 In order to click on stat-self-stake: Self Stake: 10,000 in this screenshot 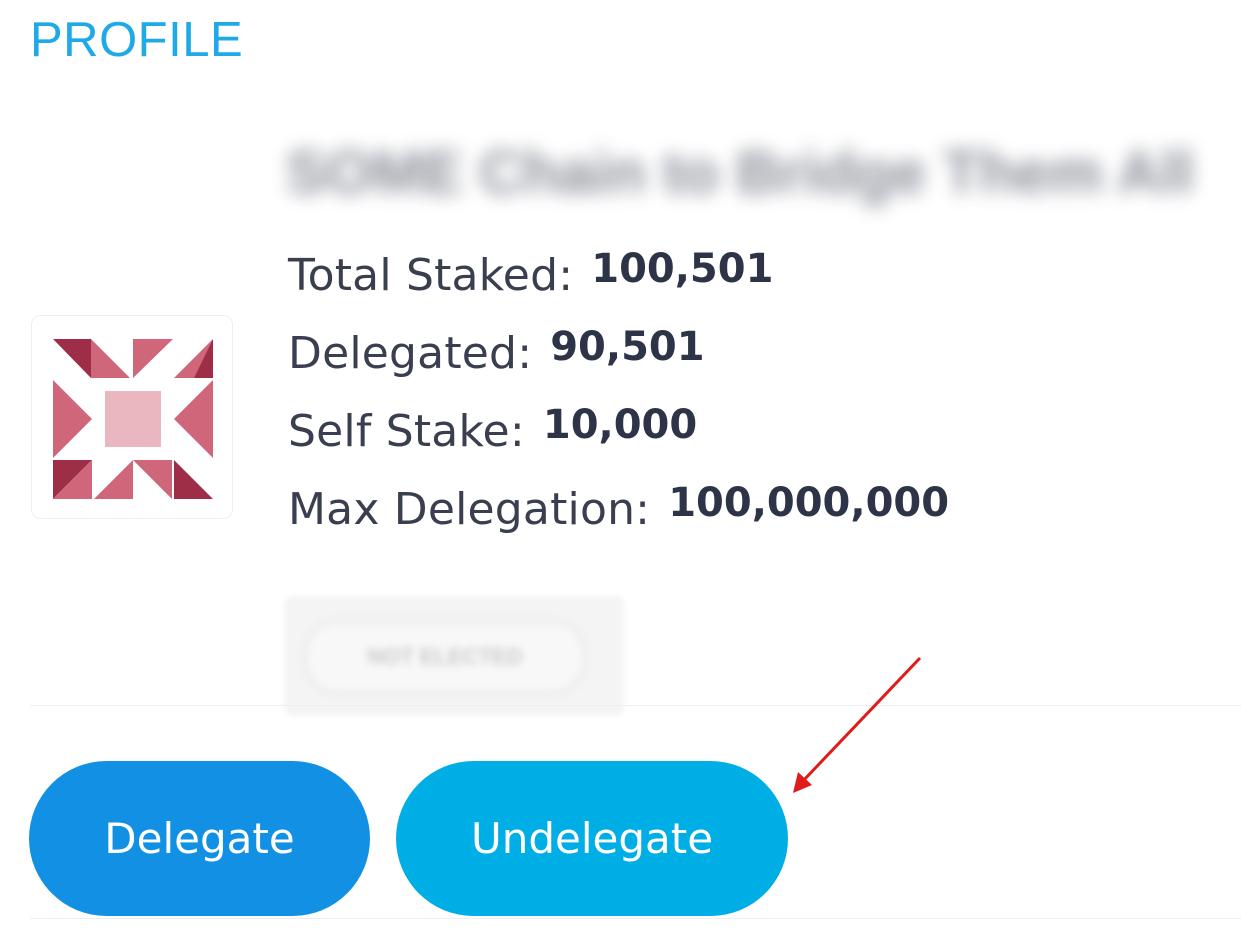, I will do `click(618, 443)`.